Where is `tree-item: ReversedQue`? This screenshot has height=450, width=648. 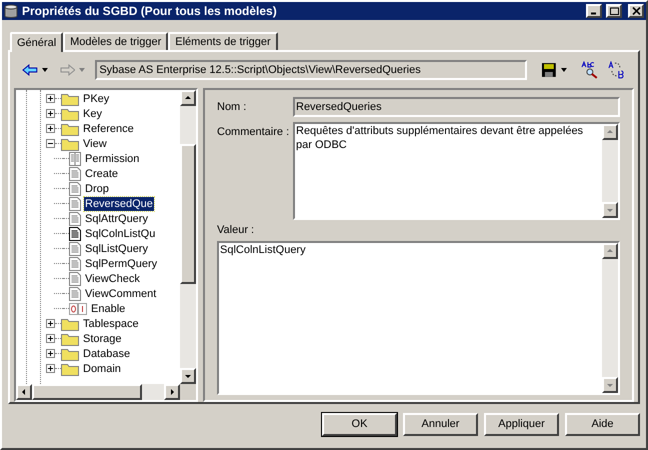 tree-item: ReversedQue is located at coordinates (119, 203).